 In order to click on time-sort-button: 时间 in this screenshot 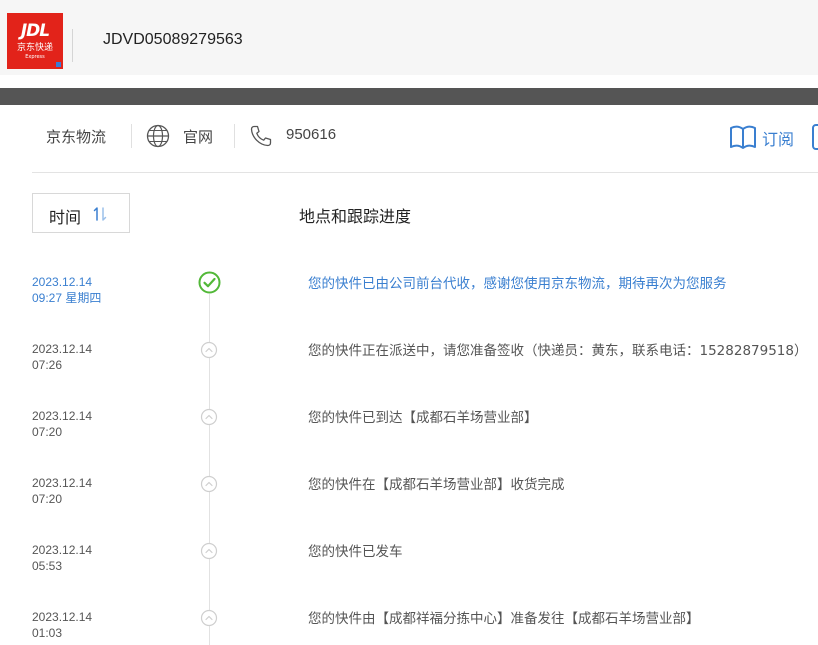, I will do `click(81, 213)`.